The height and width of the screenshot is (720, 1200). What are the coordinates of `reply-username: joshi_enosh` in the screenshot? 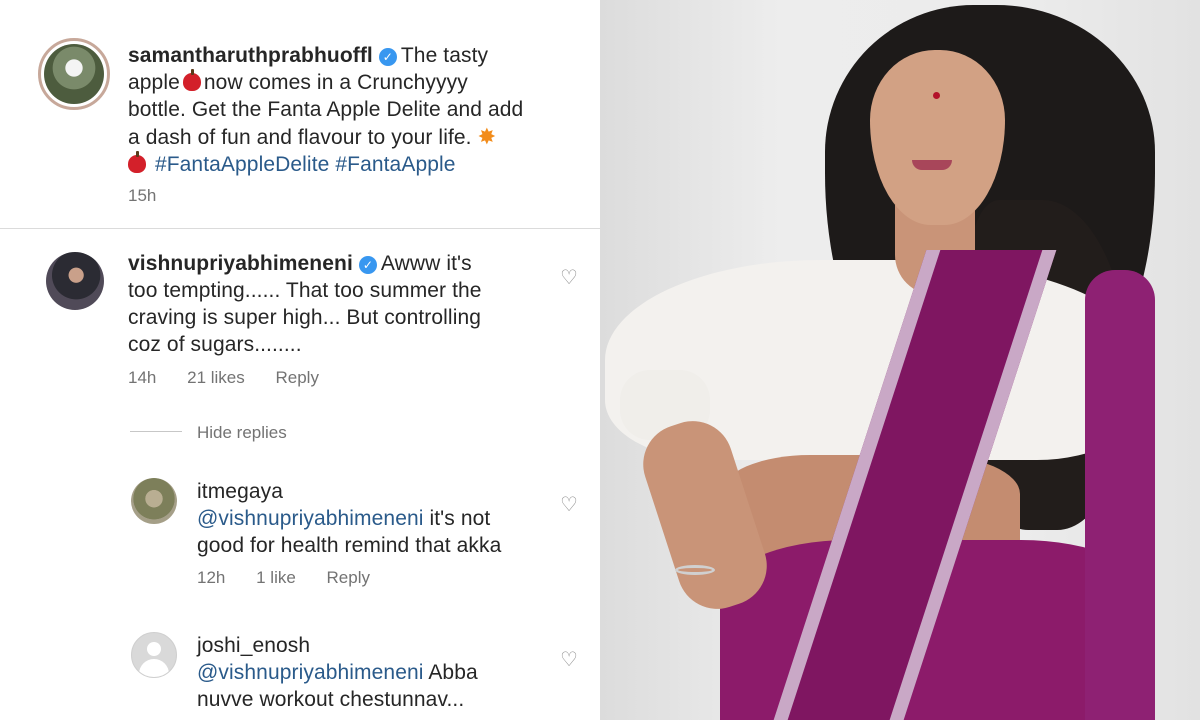 It's located at (377, 645).